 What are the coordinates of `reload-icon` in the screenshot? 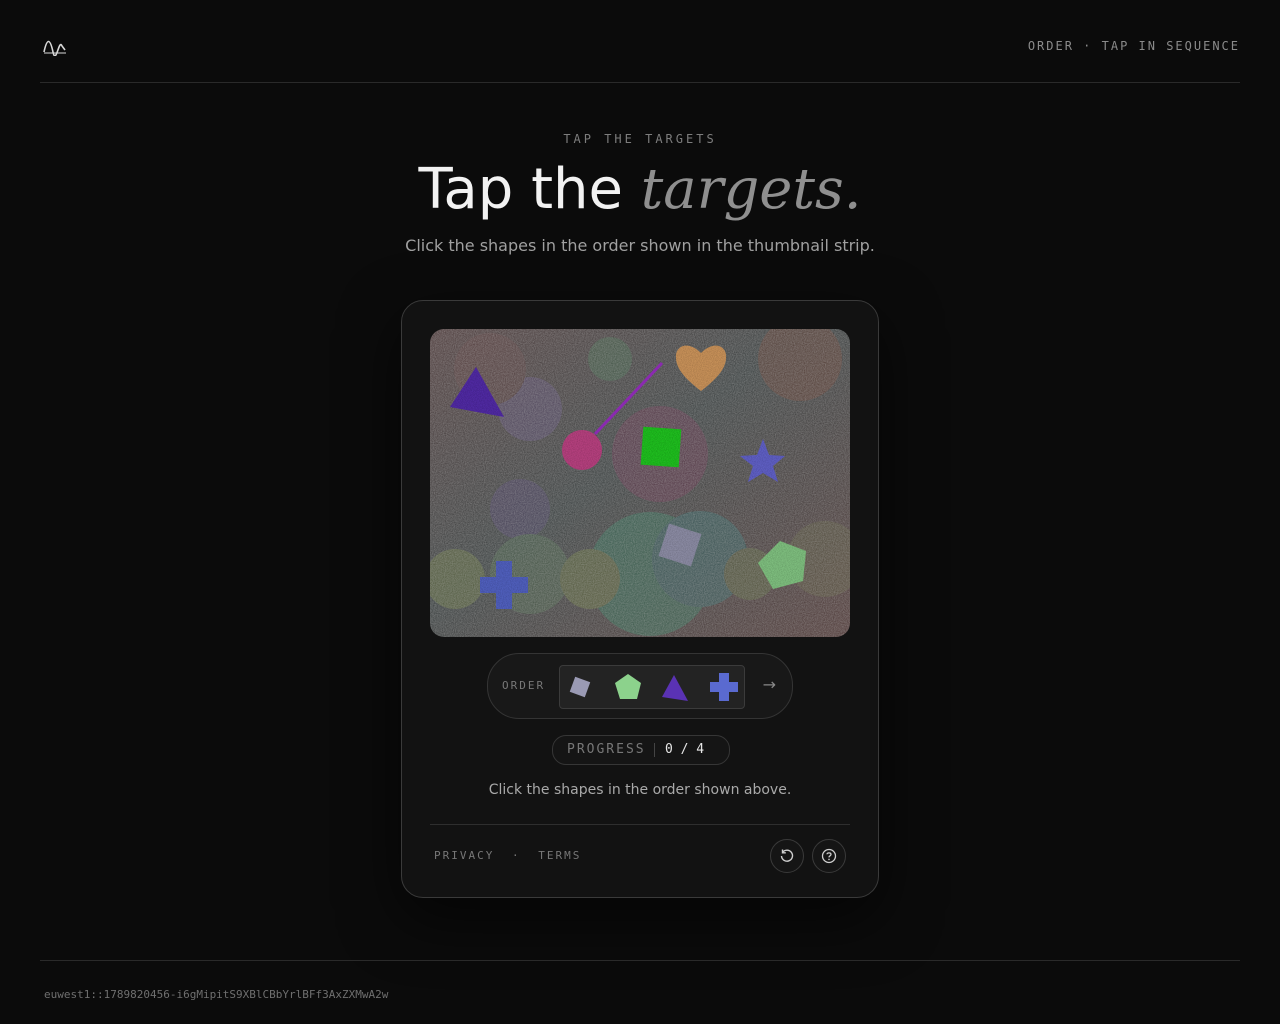 It's located at (787, 855).